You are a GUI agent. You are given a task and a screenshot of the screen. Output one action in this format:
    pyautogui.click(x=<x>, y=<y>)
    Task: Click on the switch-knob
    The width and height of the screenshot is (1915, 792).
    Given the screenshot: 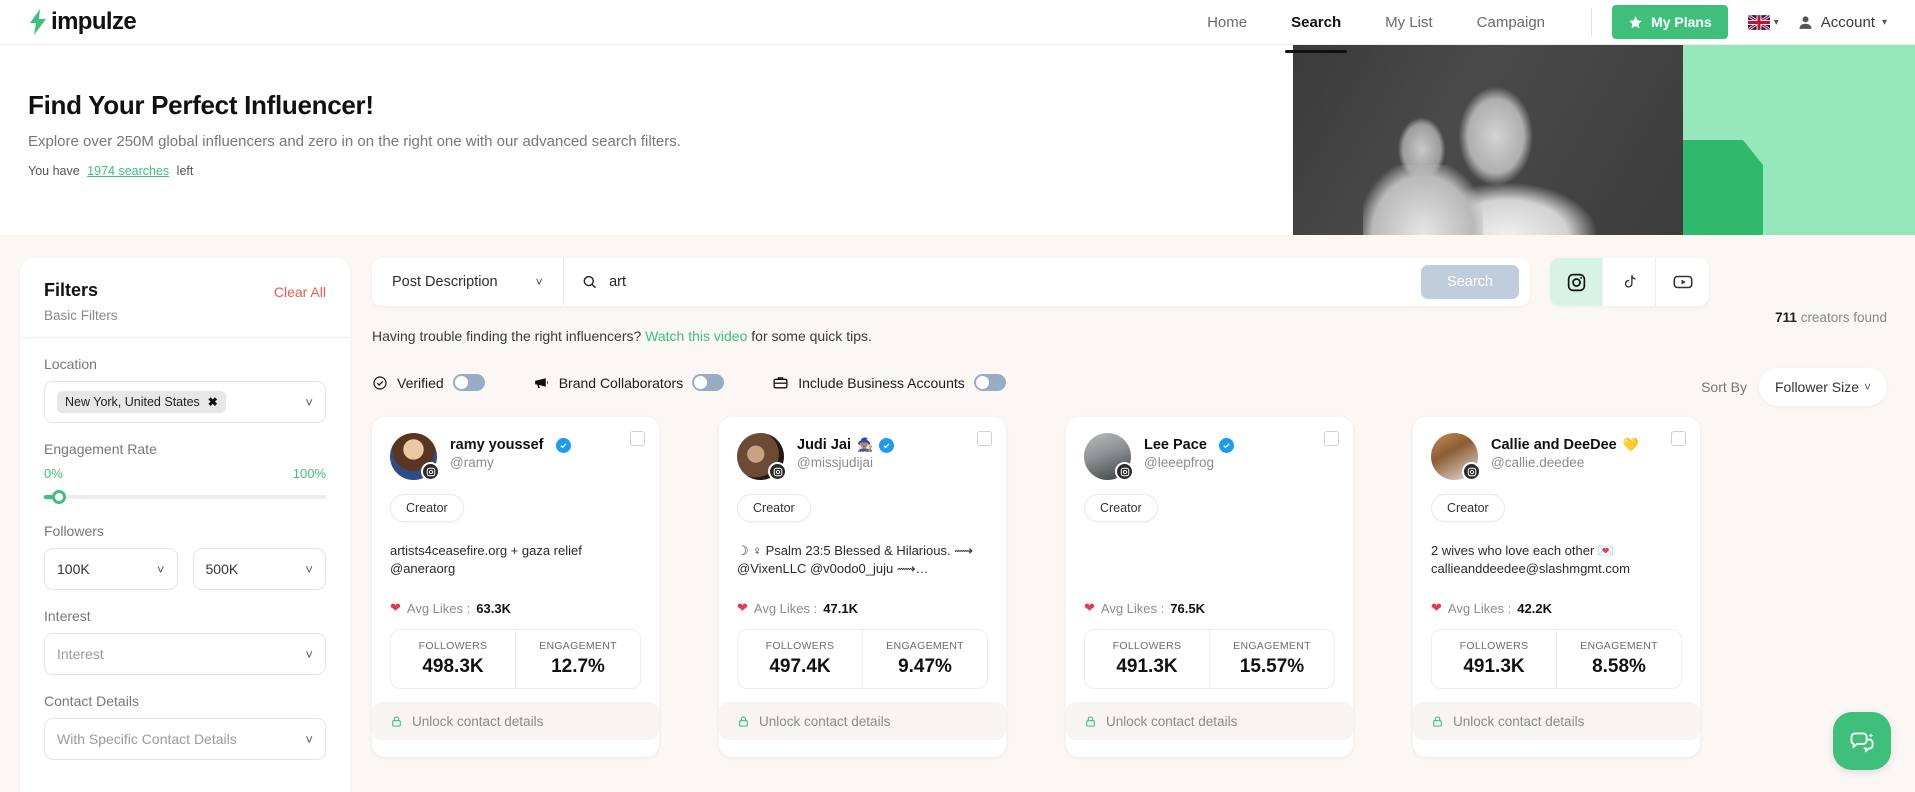 What is the action you would take?
    pyautogui.click(x=982, y=382)
    